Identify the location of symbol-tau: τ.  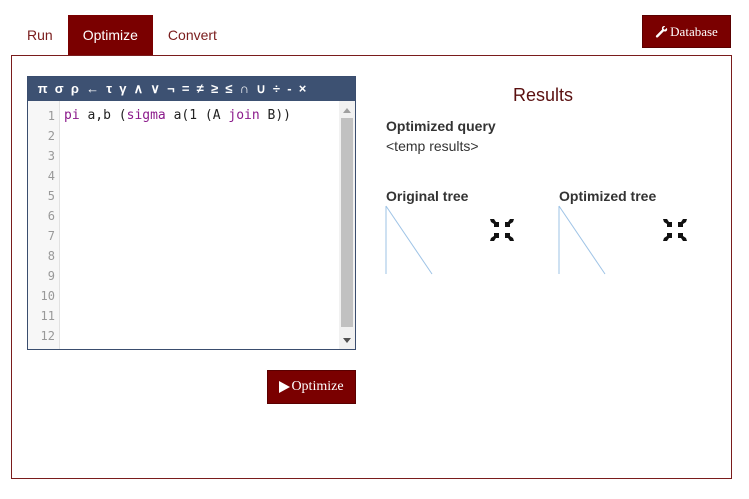
(109, 89).